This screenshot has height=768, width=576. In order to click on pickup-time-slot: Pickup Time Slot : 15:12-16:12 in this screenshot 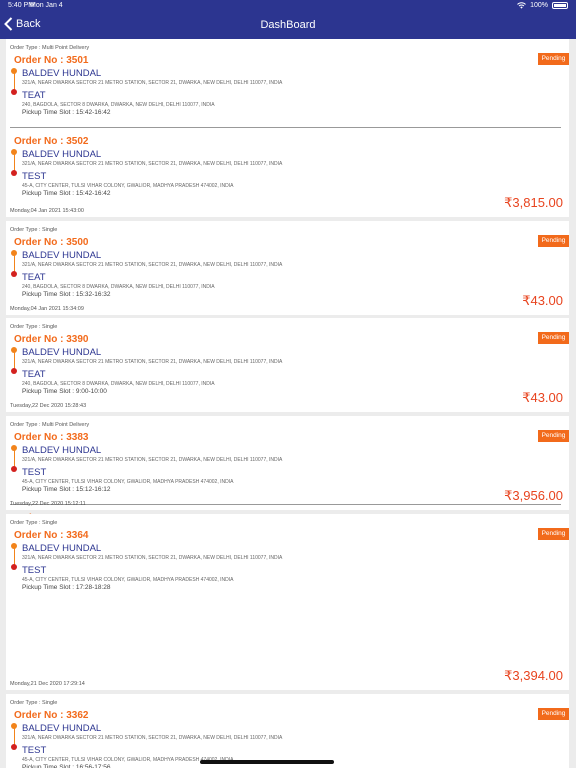, I will do `click(66, 489)`.